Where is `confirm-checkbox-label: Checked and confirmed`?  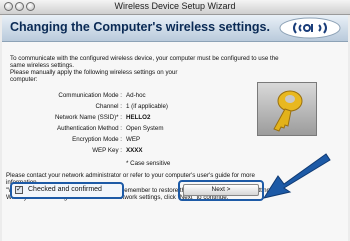 confirm-checkbox-label: Checked and confirmed is located at coordinates (65, 189).